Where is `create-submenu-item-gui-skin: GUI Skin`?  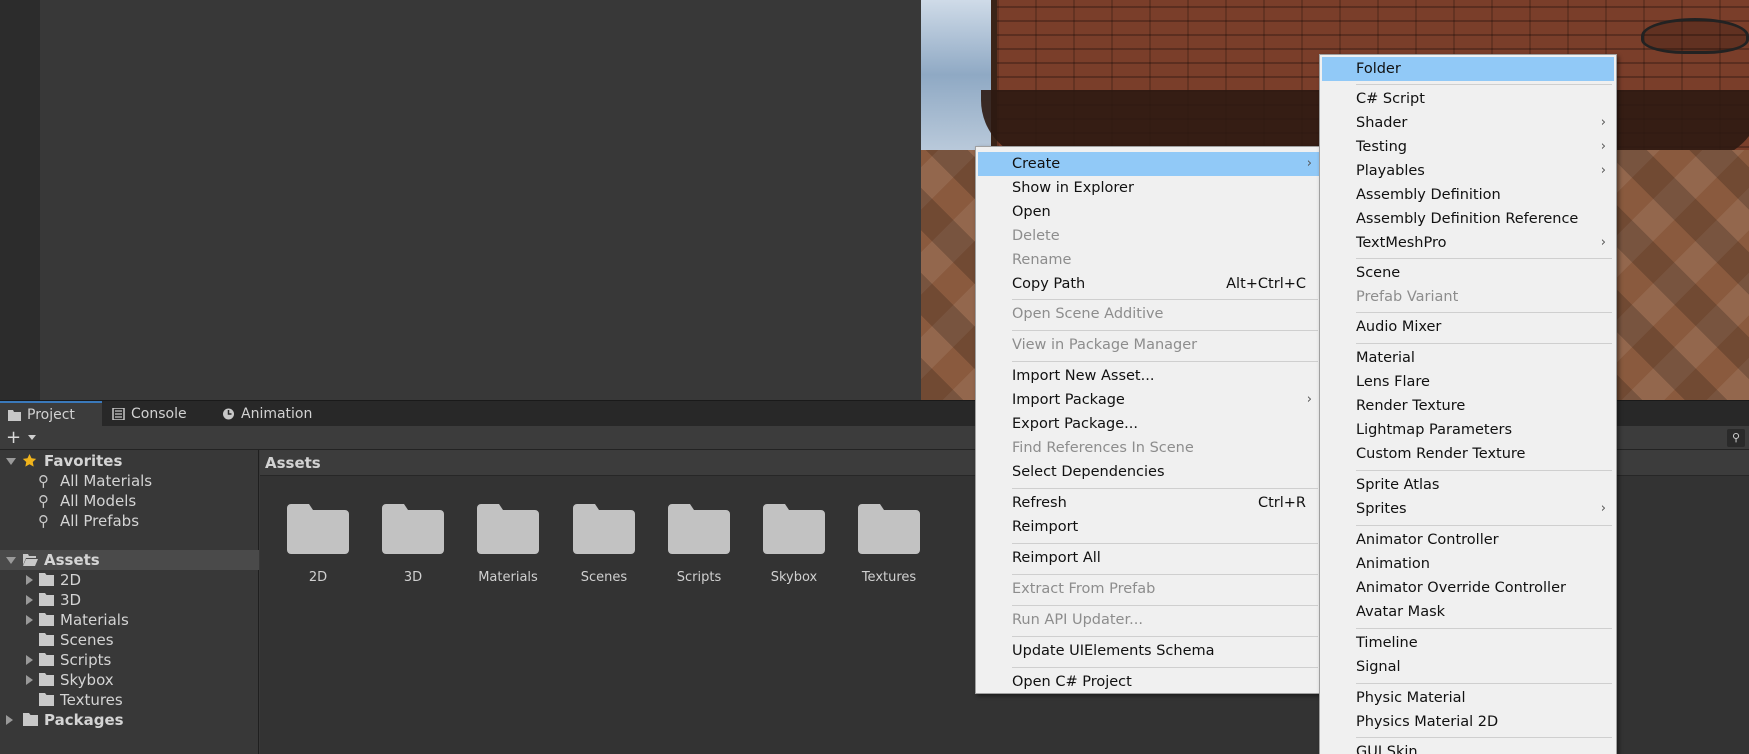
create-submenu-item-gui-skin: GUI Skin is located at coordinates (1468, 747).